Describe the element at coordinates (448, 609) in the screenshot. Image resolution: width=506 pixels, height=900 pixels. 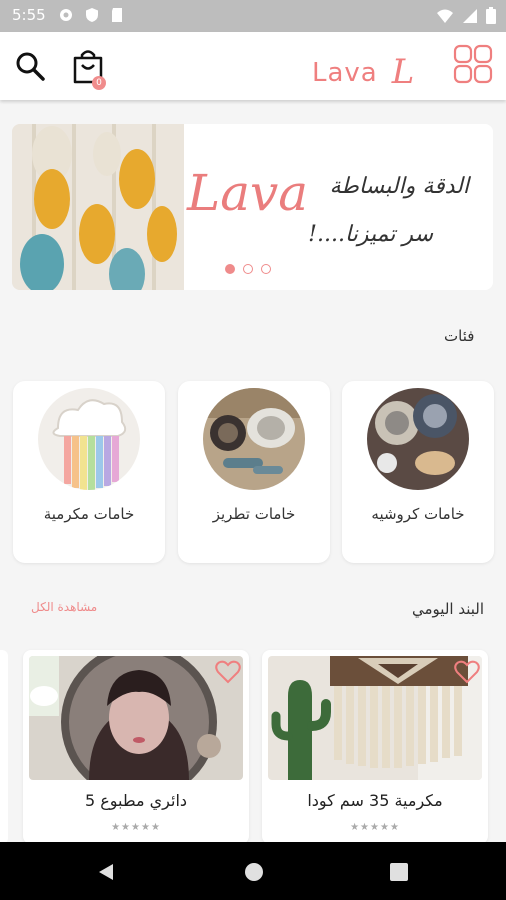
I see `daily-title: البند اليومي` at that location.